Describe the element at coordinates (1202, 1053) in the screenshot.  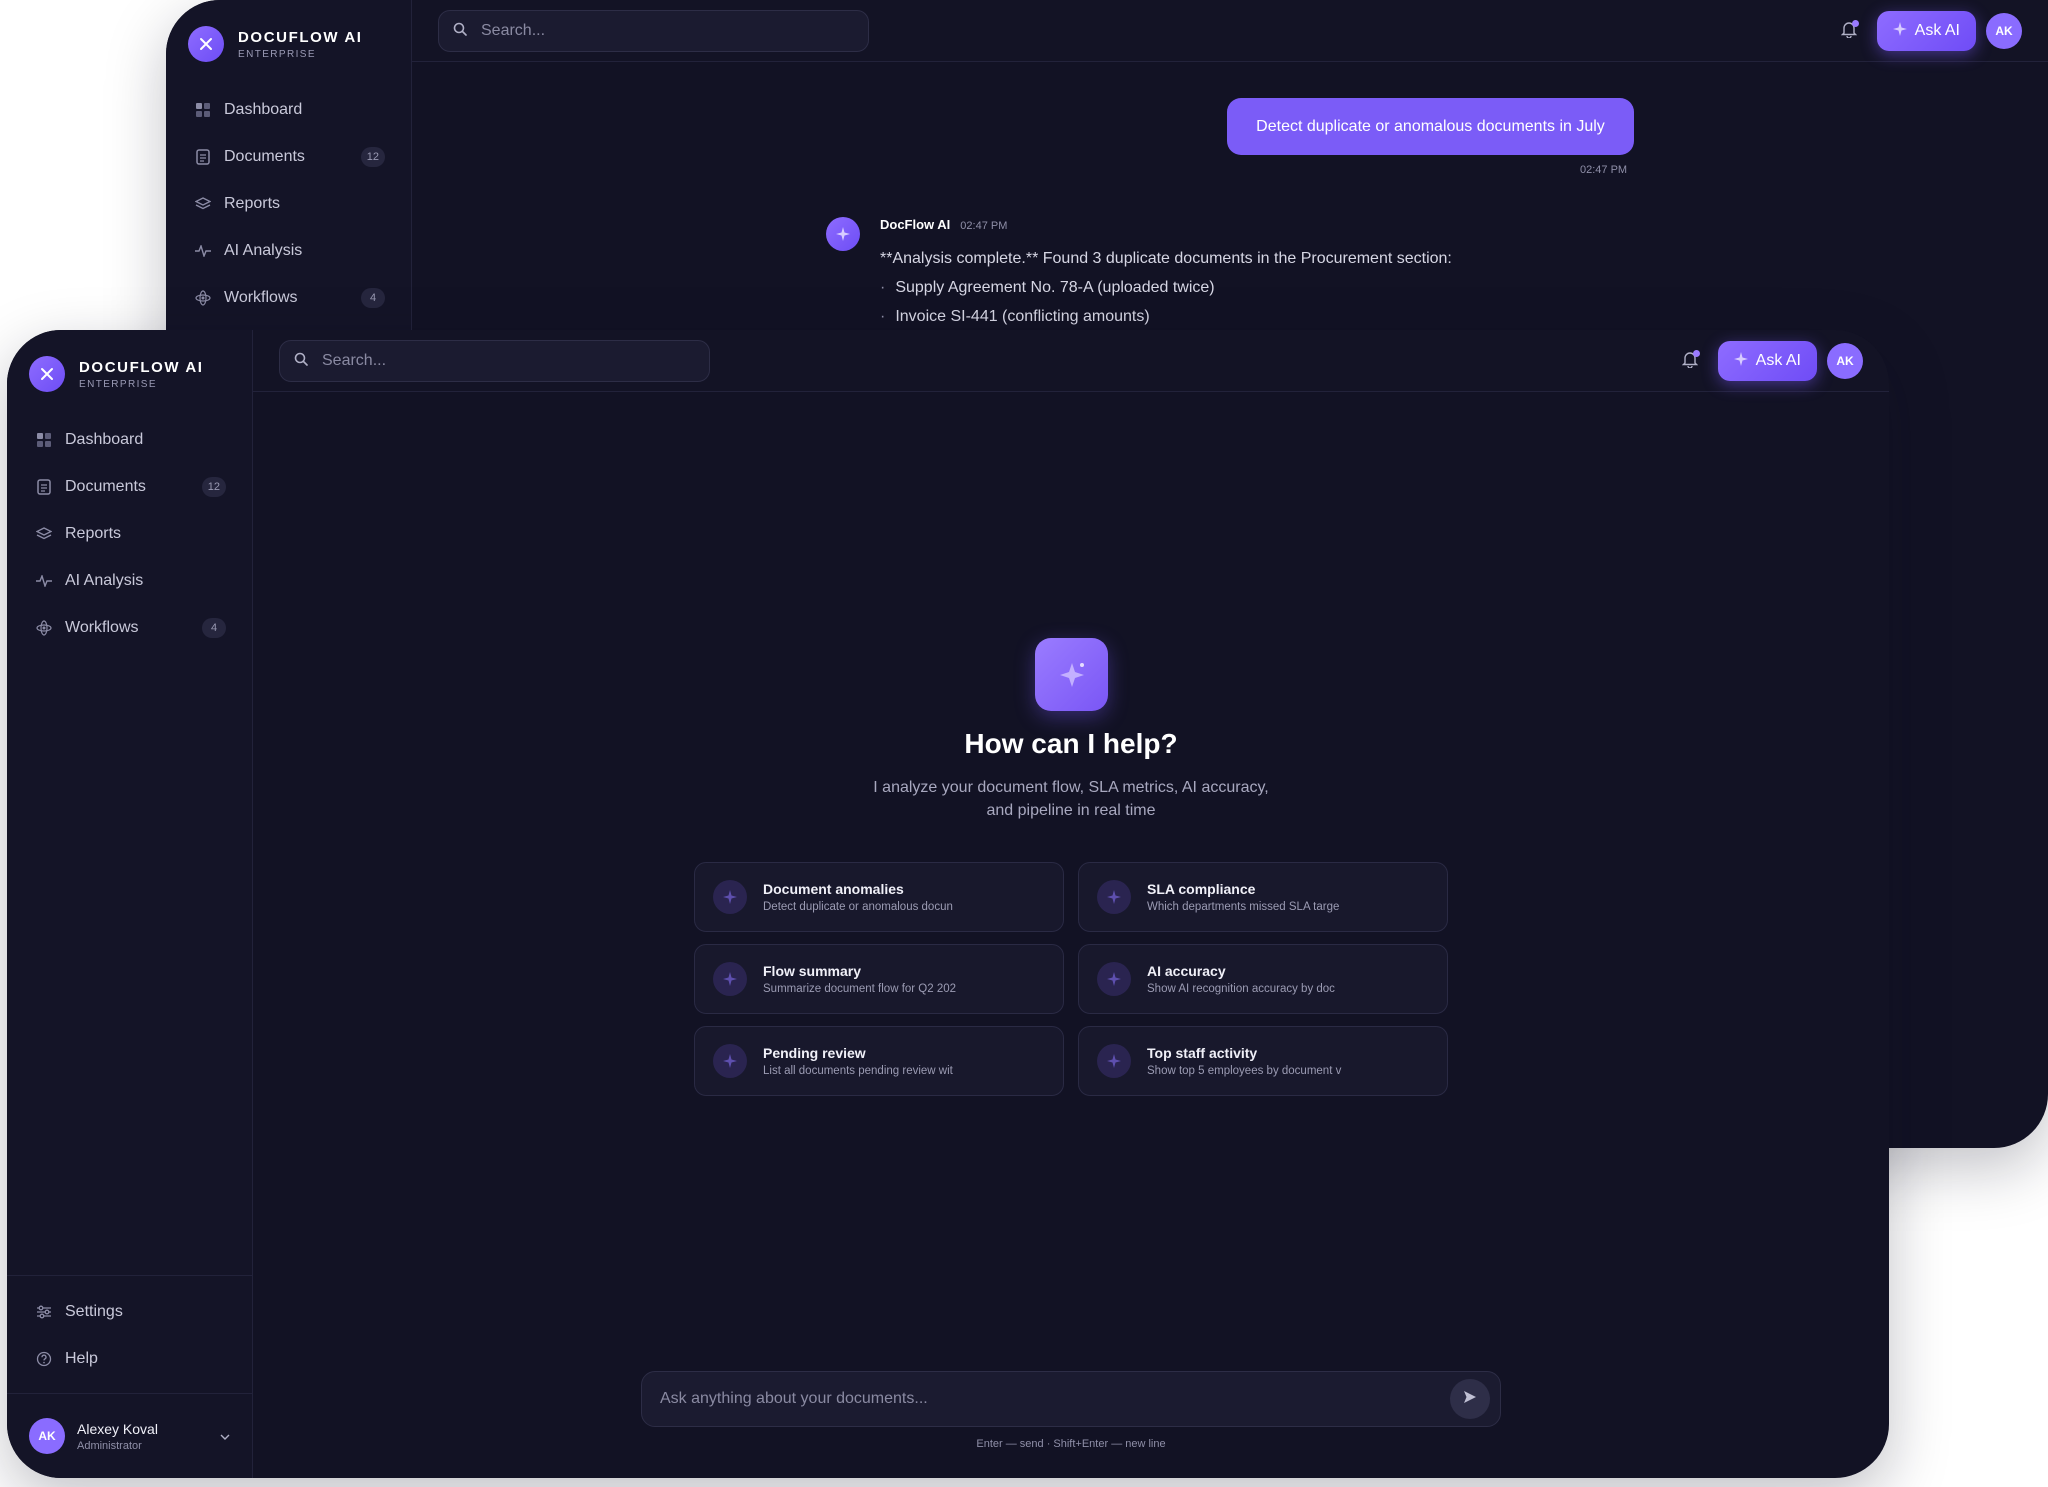
I see `suggestion-title: Top staff activity` at that location.